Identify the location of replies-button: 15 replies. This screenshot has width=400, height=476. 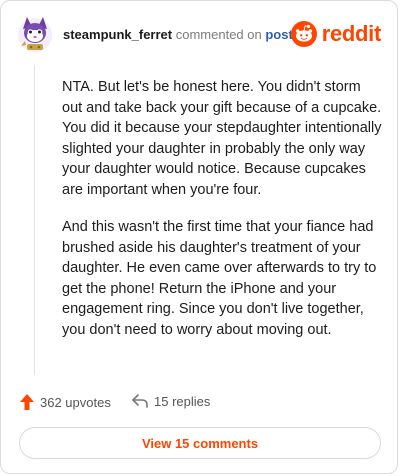
(170, 401).